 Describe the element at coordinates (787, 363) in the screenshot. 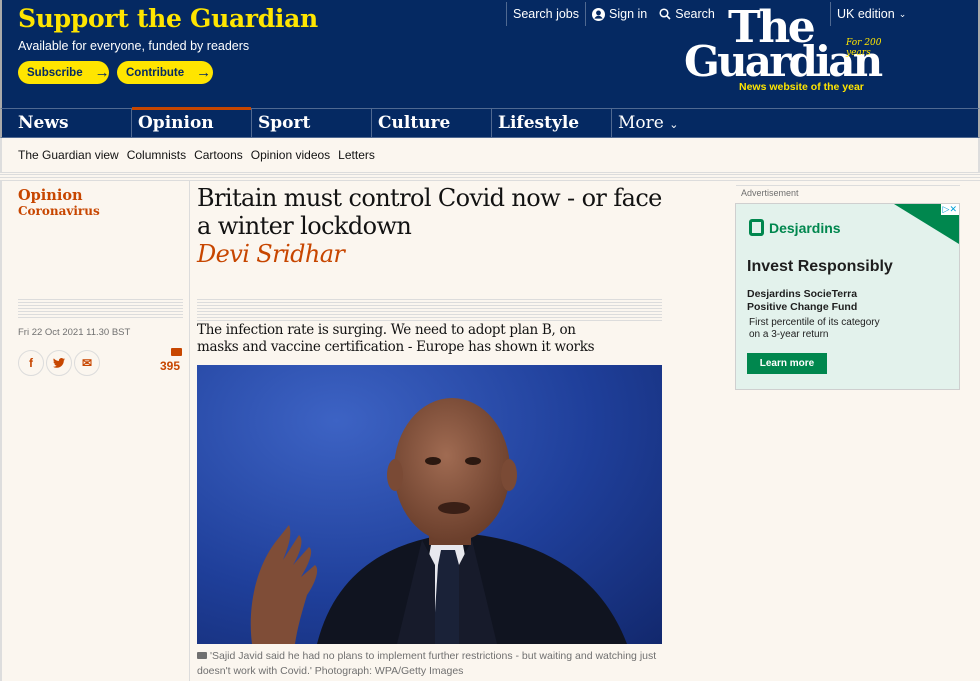

I see `learn-more-button: Learn more` at that location.